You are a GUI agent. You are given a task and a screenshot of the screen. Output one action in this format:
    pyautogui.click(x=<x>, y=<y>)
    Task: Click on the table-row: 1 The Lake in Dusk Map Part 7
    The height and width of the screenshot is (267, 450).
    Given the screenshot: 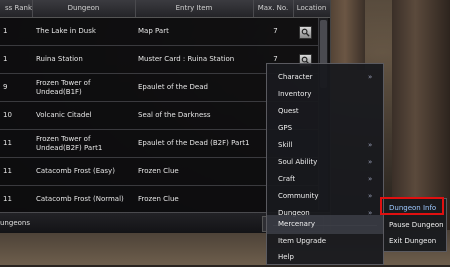 What is the action you would take?
    pyautogui.click(x=159, y=32)
    